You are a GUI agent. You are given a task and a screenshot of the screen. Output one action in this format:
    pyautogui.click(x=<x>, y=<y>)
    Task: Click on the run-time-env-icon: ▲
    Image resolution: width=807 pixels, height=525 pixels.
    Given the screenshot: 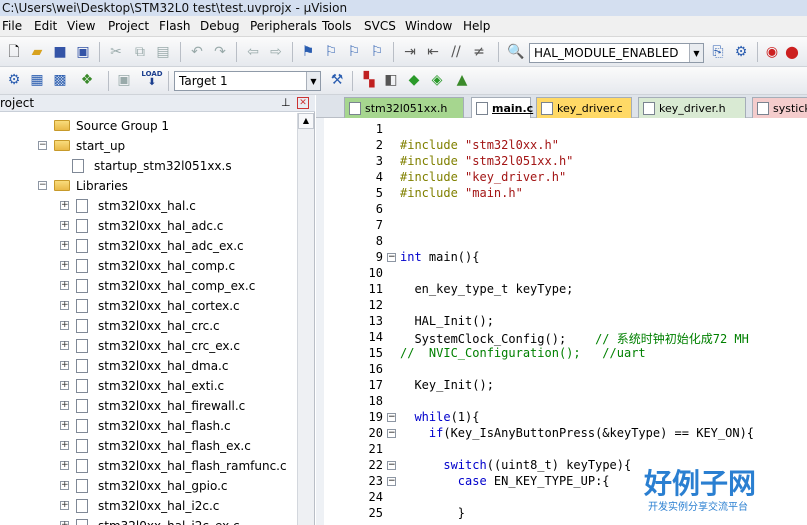 What is the action you would take?
    pyautogui.click(x=462, y=80)
    